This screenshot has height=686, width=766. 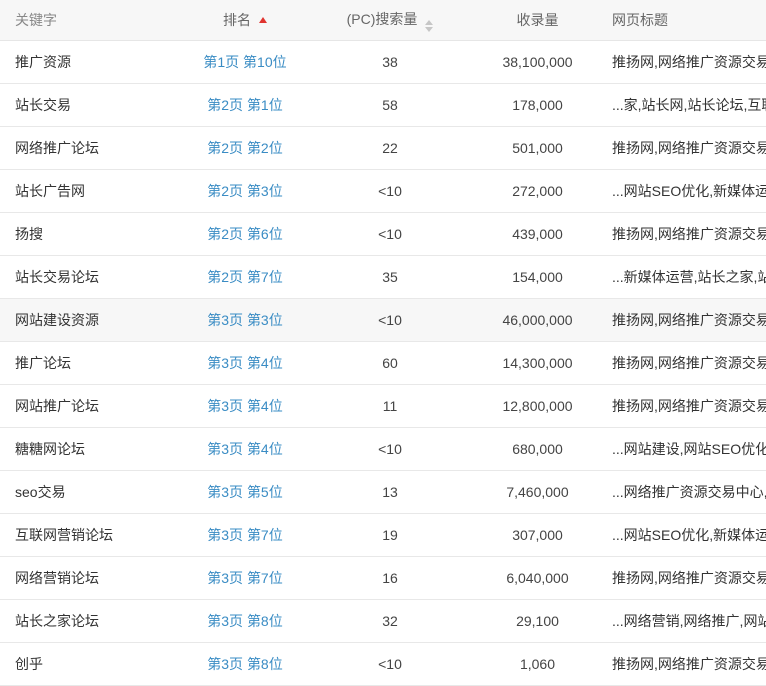 I want to click on keyword-cell: 网络推广论坛, so click(x=57, y=148).